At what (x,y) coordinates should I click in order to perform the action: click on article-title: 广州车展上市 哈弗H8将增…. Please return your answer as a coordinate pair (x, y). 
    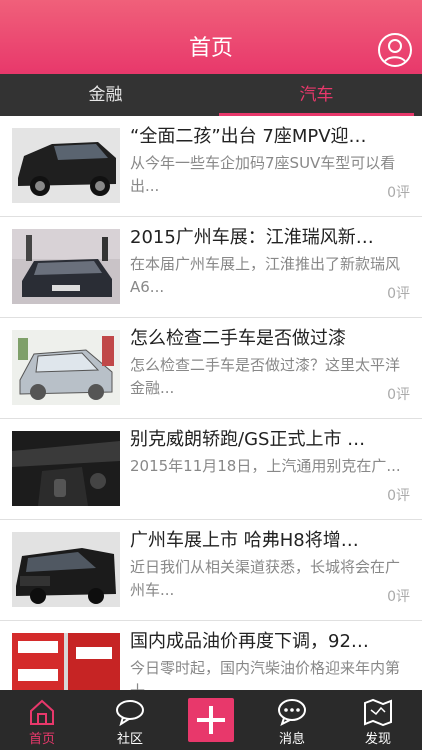
    Looking at the image, I should click on (244, 540).